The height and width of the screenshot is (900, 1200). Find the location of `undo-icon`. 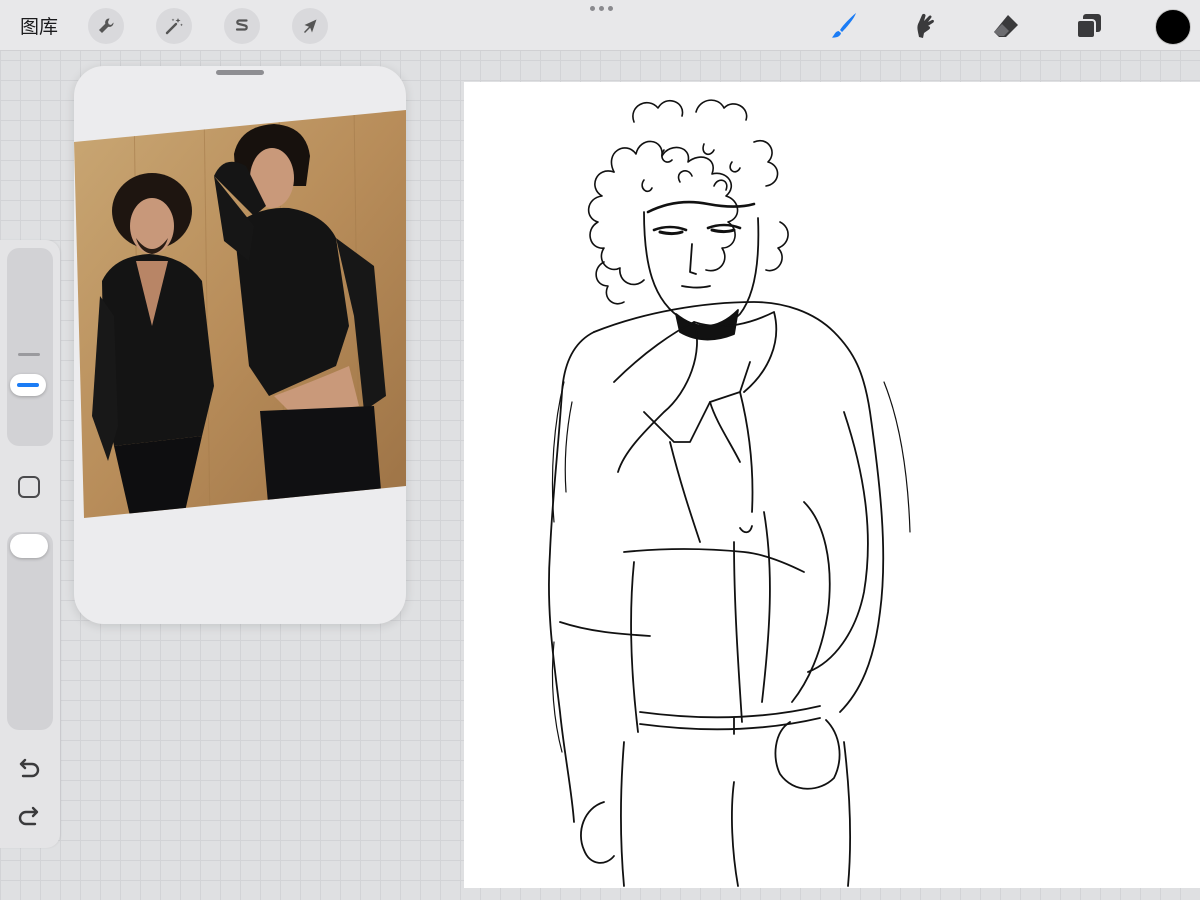

undo-icon is located at coordinates (29, 768).